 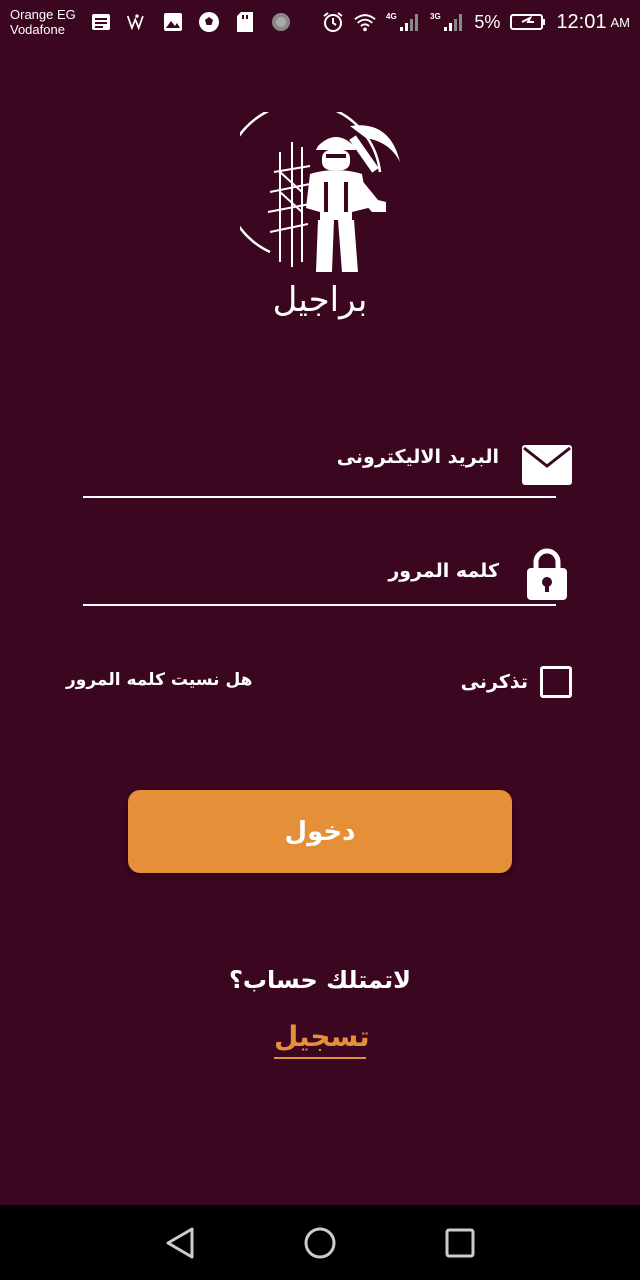 What do you see at coordinates (417, 457) in the screenshot?
I see `email-field-label: البريد الاليكترونى` at bounding box center [417, 457].